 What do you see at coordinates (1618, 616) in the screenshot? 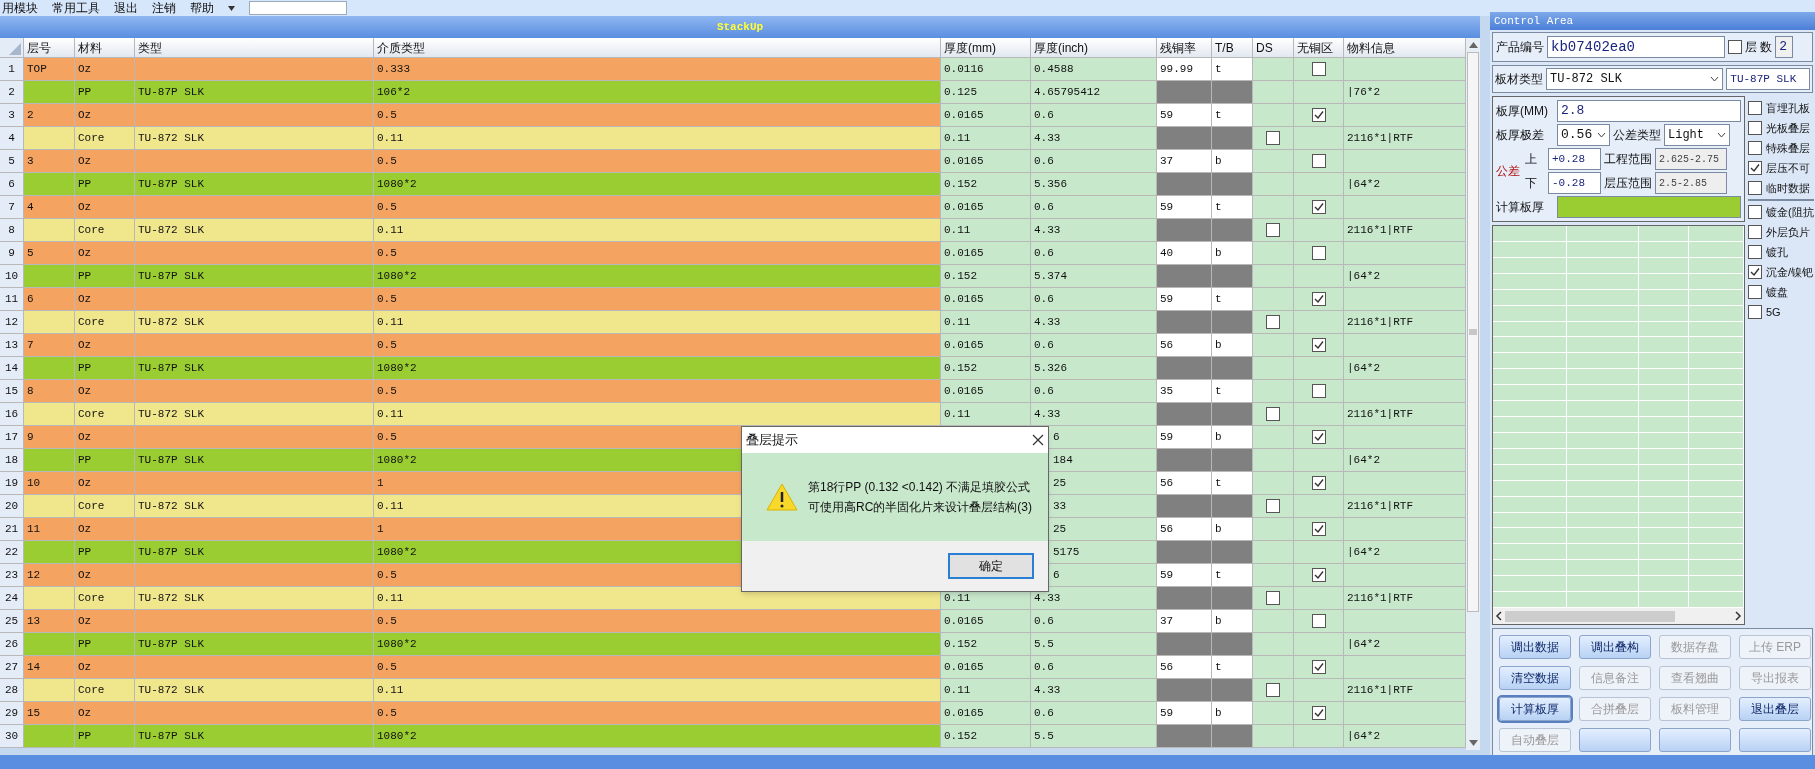
I see `horizontal-scrollbar` at bounding box center [1618, 616].